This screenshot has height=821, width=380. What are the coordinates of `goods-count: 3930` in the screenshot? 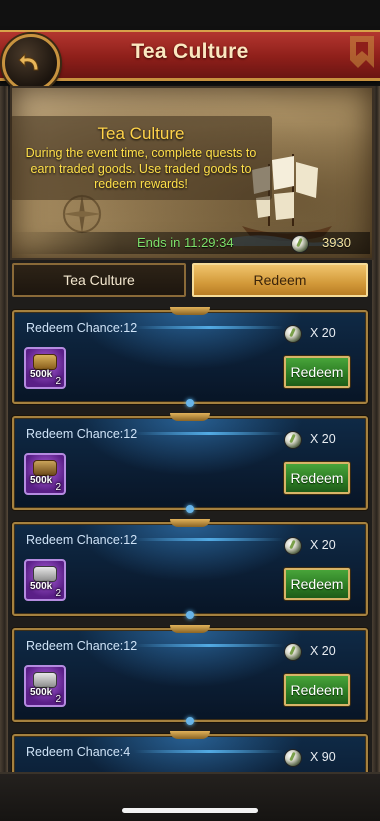 It's located at (336, 242).